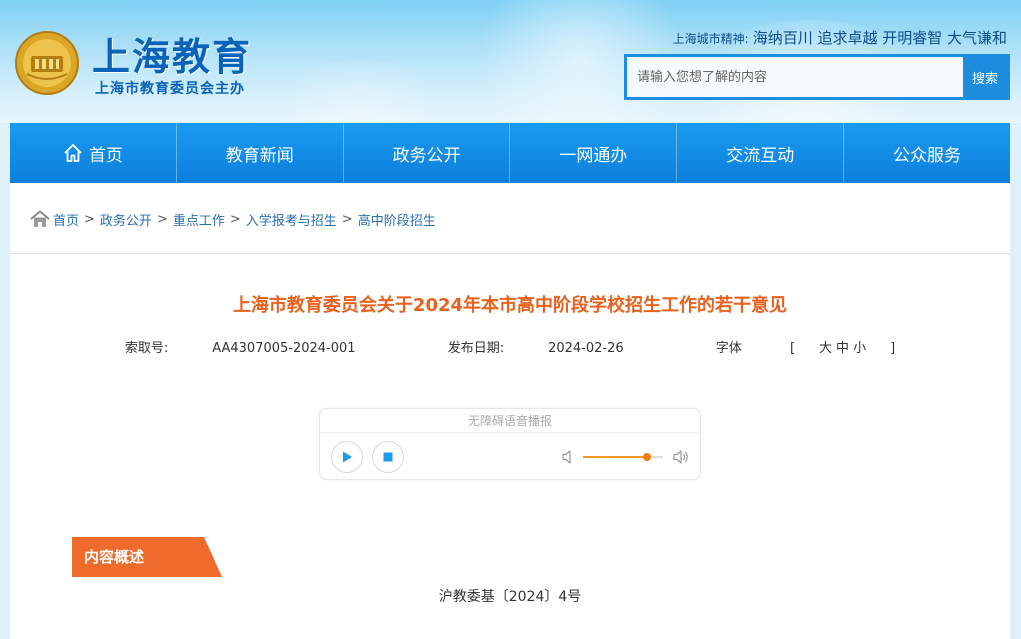 The image size is (1021, 639). I want to click on play-button, so click(347, 457).